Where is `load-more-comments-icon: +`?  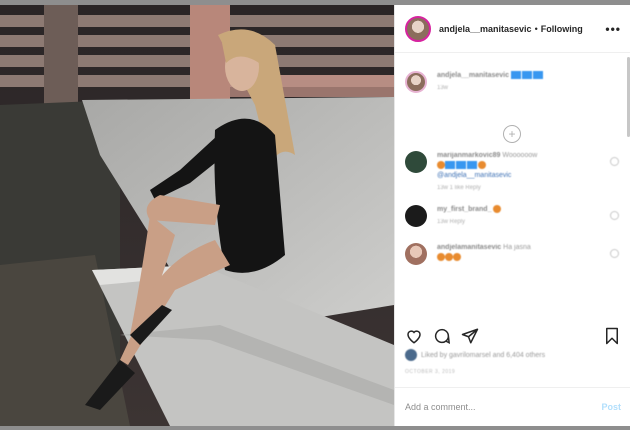 load-more-comments-icon: + is located at coordinates (512, 134).